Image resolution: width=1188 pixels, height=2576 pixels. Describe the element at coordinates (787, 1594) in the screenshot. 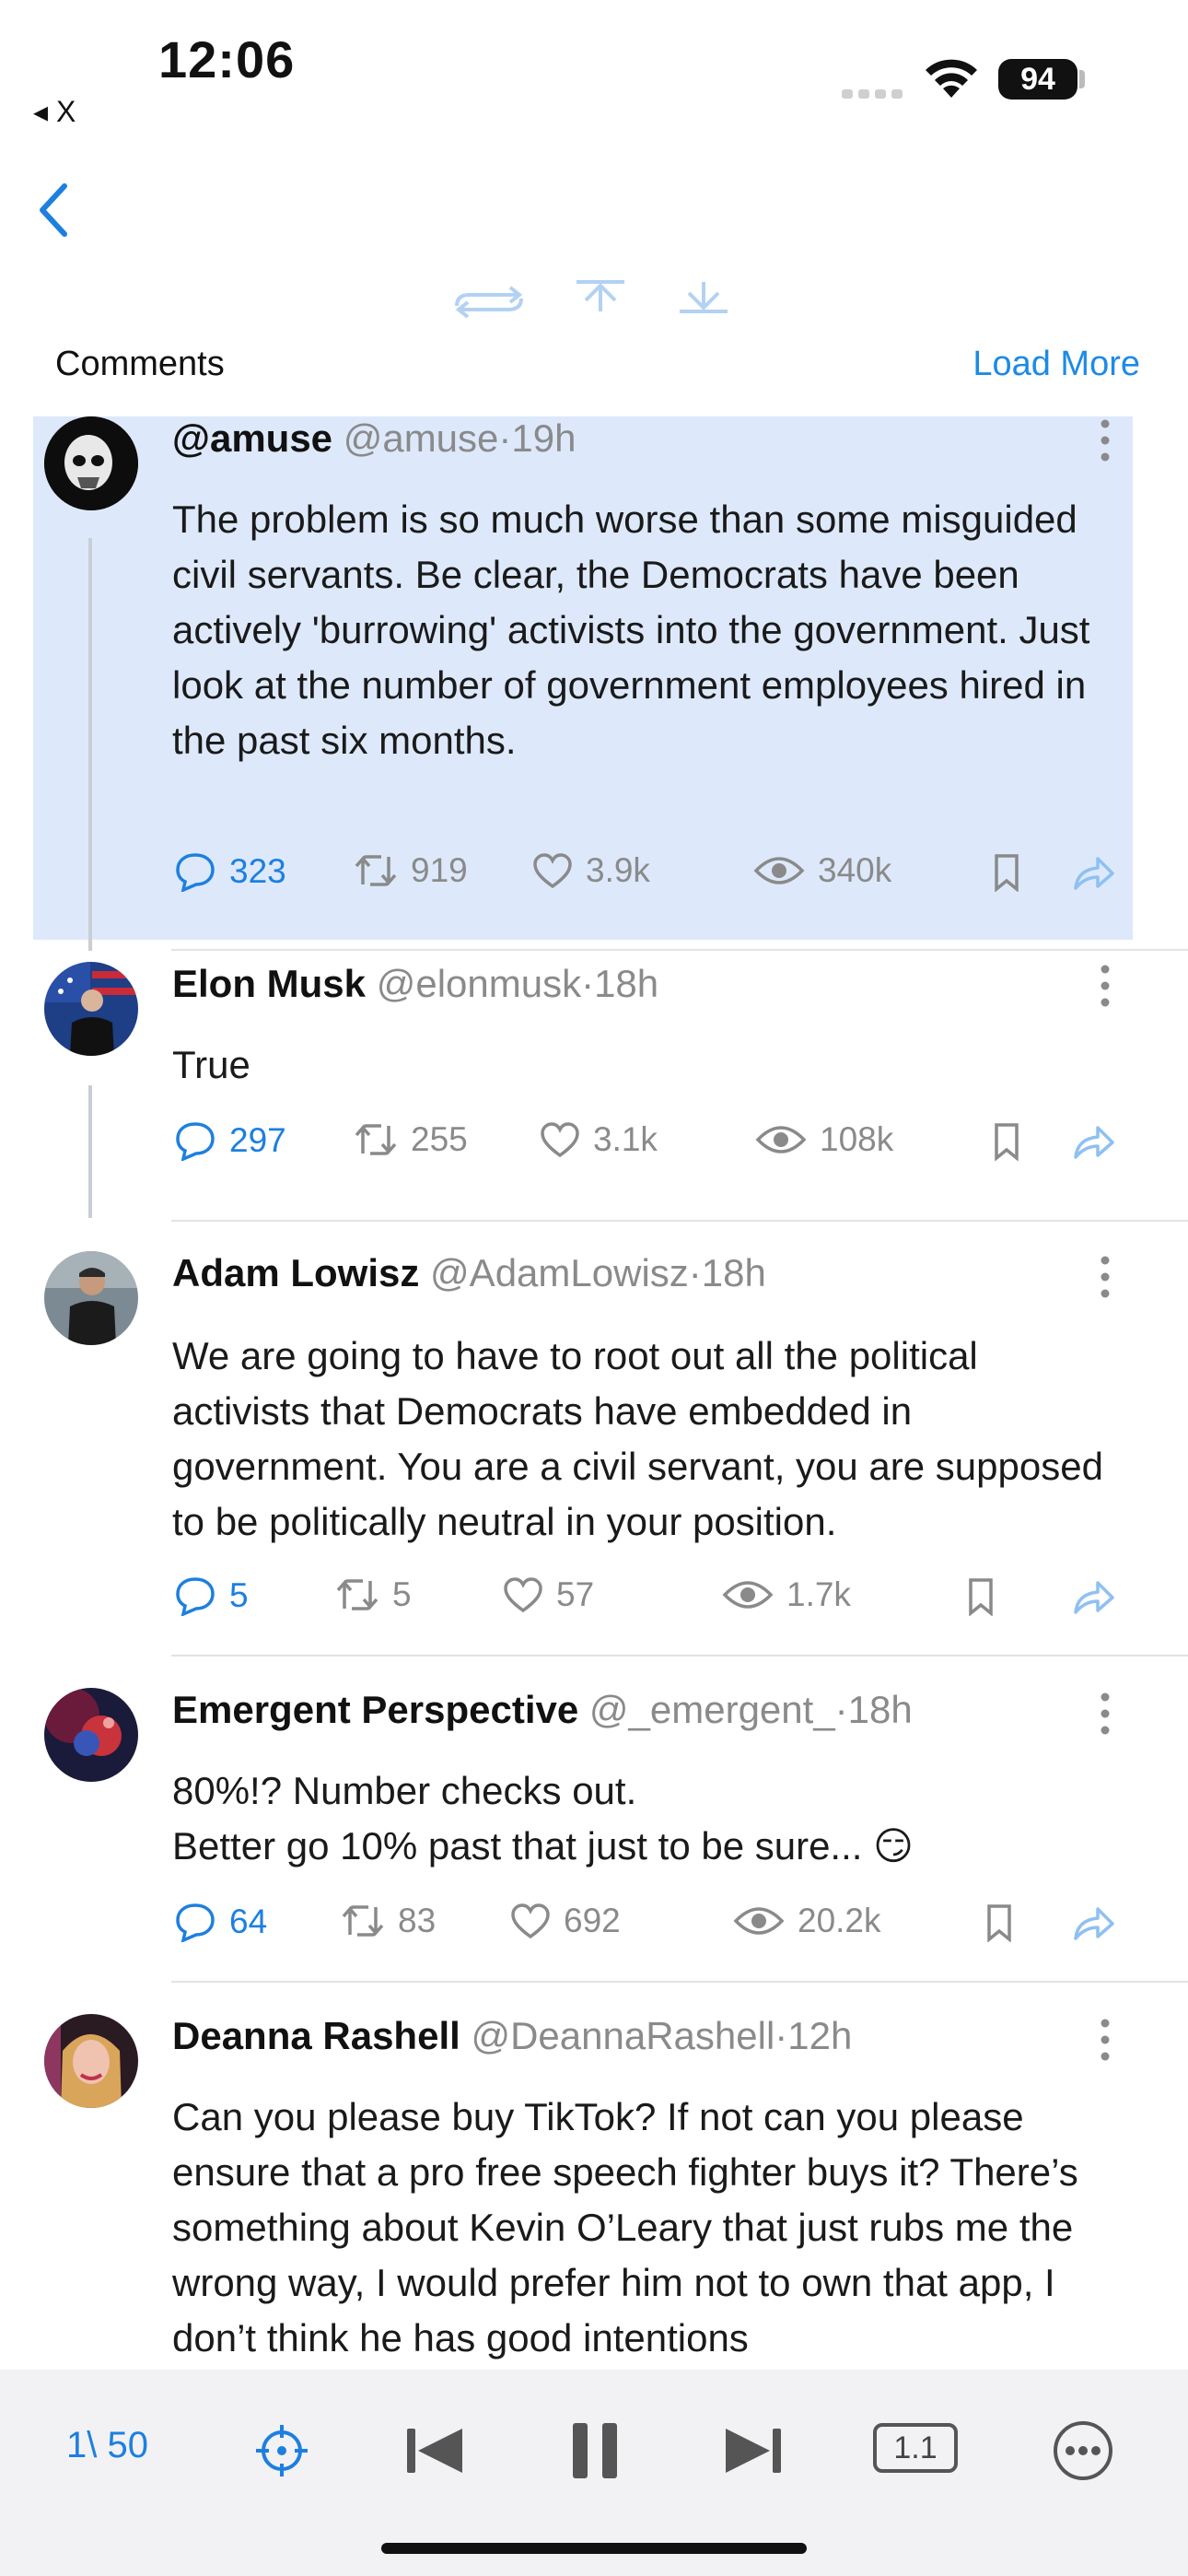

I see `views-indicator: 1.7k` at that location.